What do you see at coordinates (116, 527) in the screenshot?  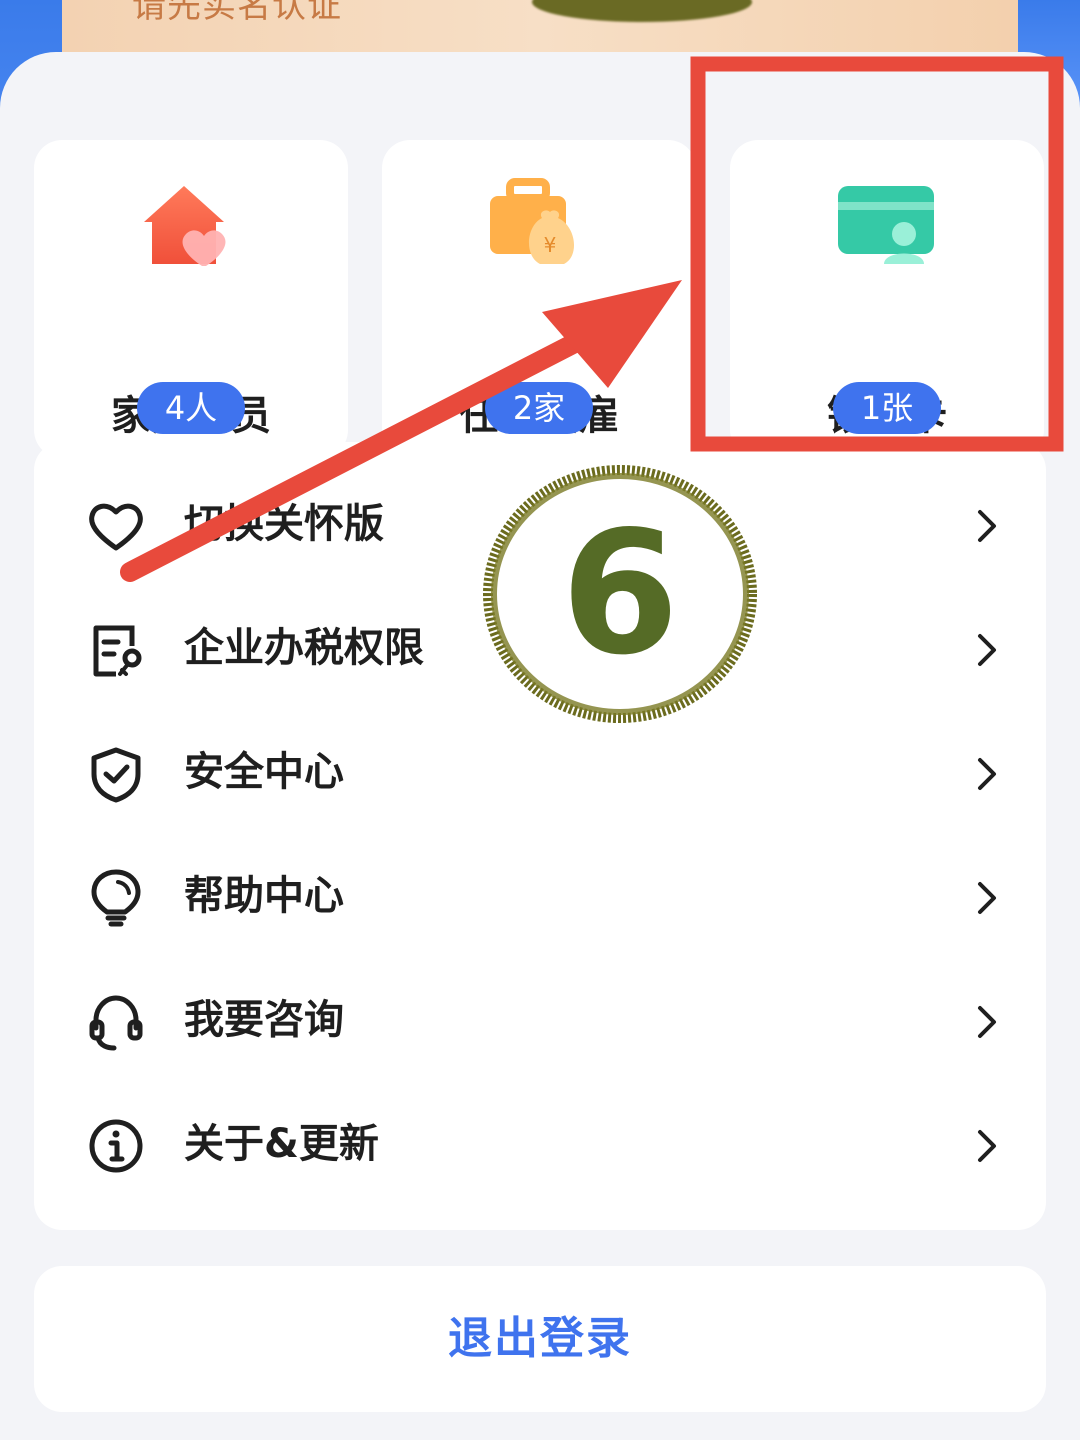 I see `heart-outline-icon` at bounding box center [116, 527].